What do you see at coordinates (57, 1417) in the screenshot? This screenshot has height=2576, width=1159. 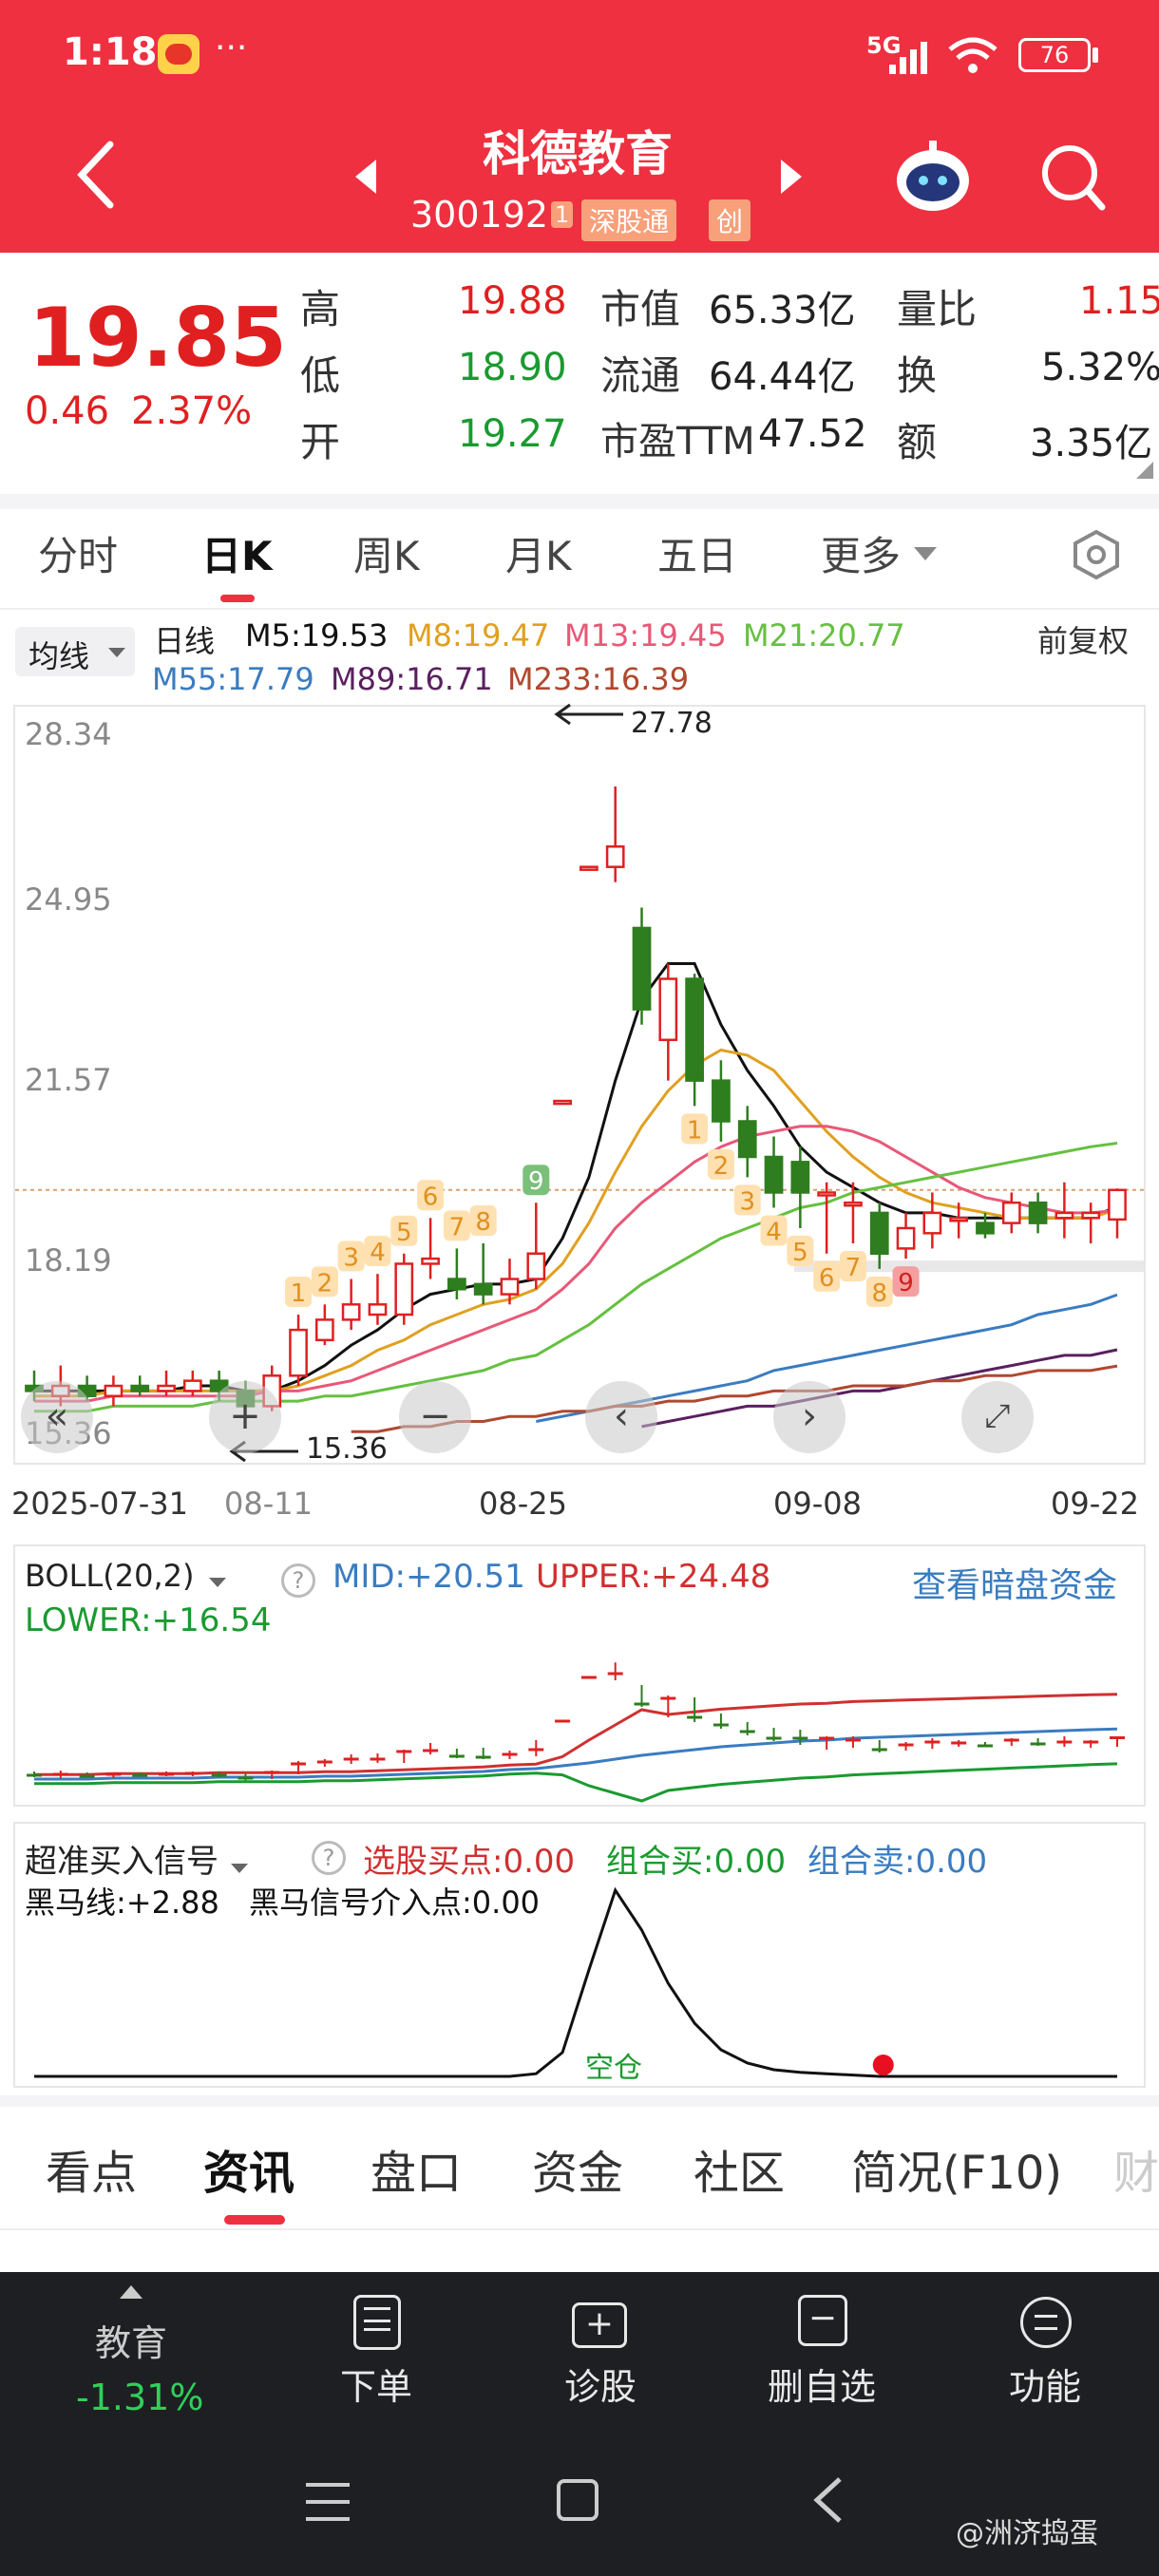 I see `scroll-left-fast-button: «` at bounding box center [57, 1417].